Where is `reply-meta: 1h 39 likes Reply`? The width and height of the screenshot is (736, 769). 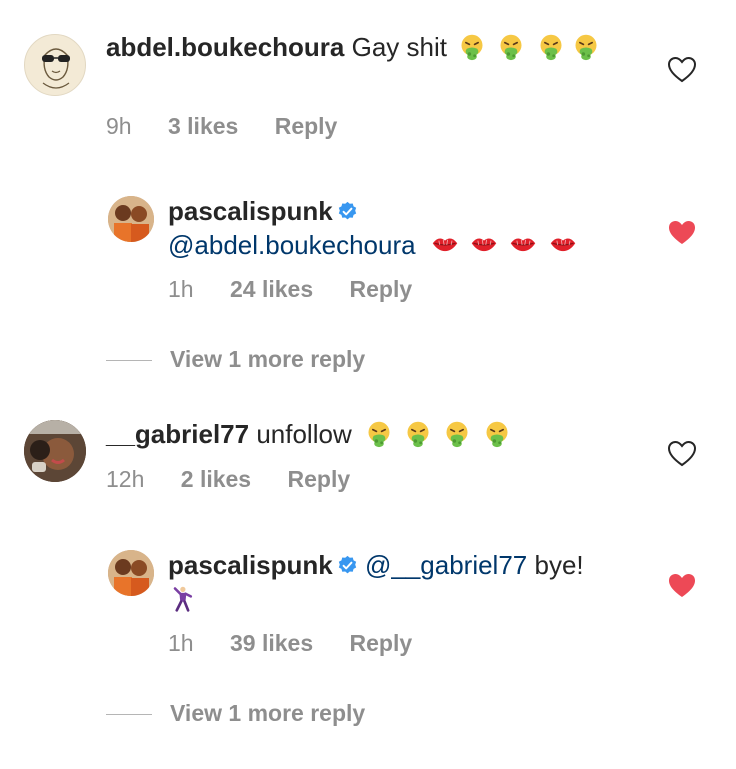 reply-meta: 1h 39 likes Reply is located at coordinates (305, 643).